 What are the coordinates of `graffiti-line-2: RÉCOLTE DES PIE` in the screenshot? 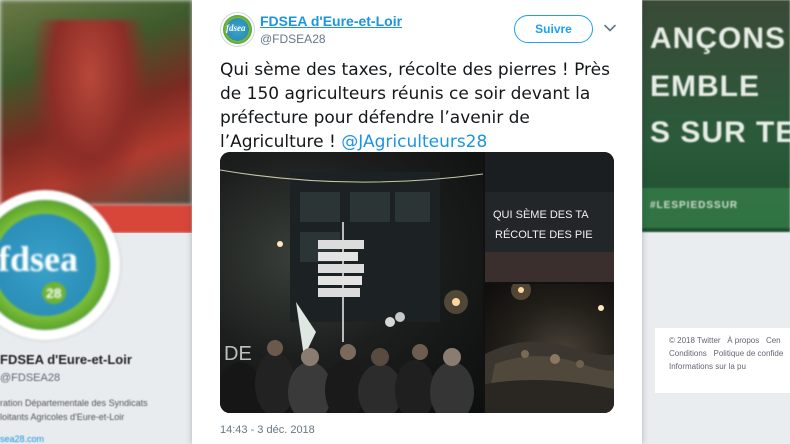 It's located at (544, 234).